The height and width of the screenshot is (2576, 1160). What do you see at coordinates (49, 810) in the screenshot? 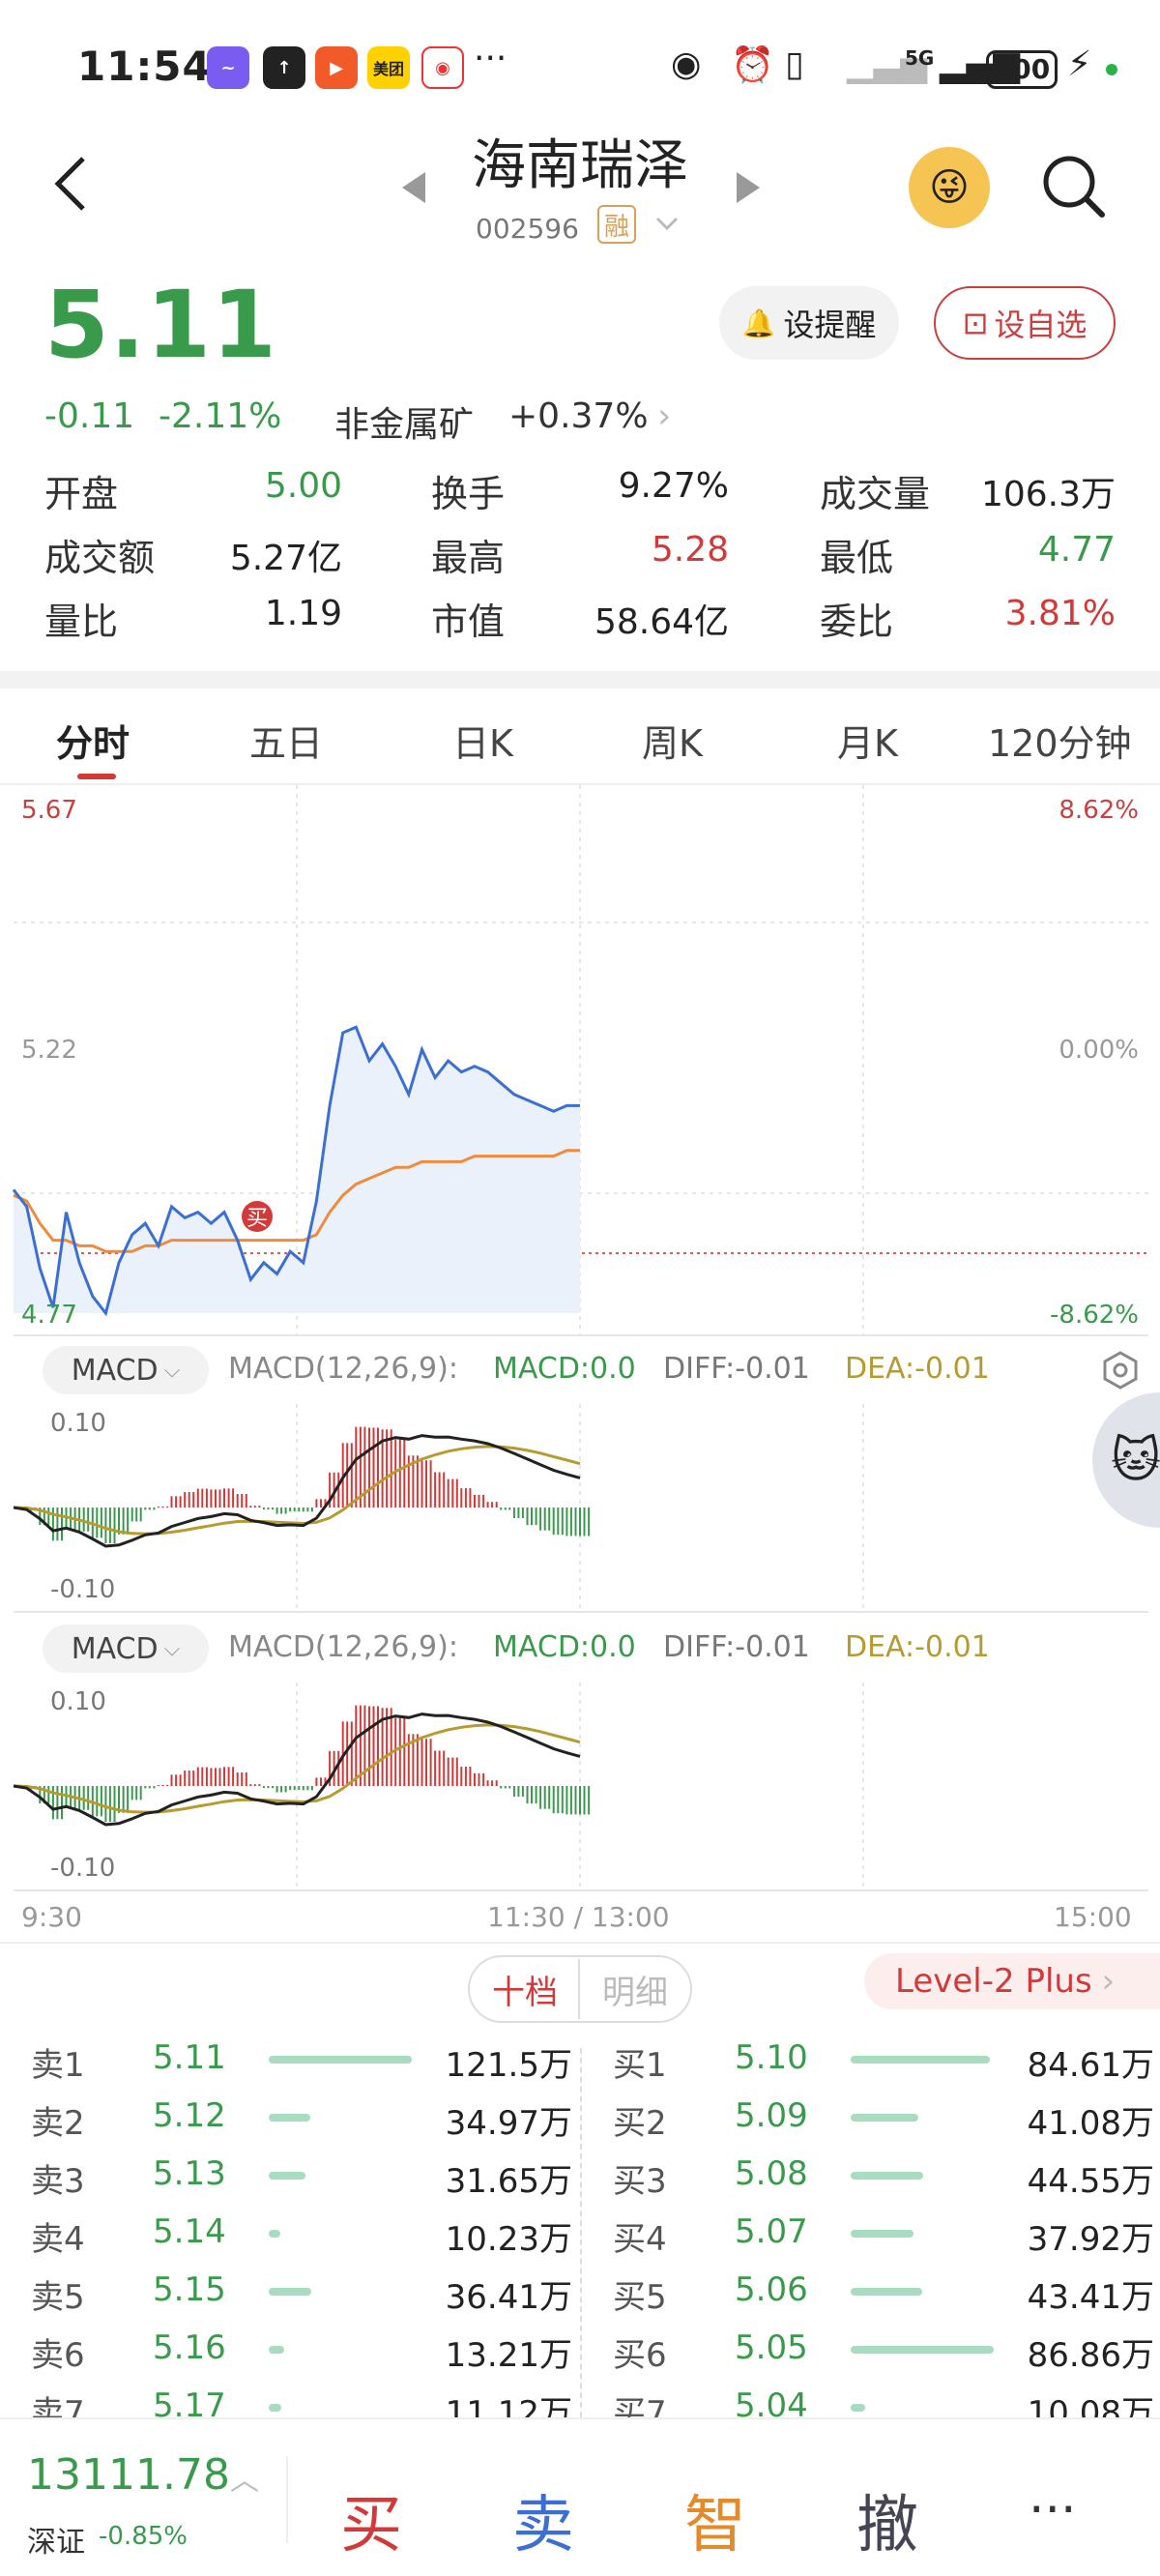
I see `y-axis-top: 5.67` at bounding box center [49, 810].